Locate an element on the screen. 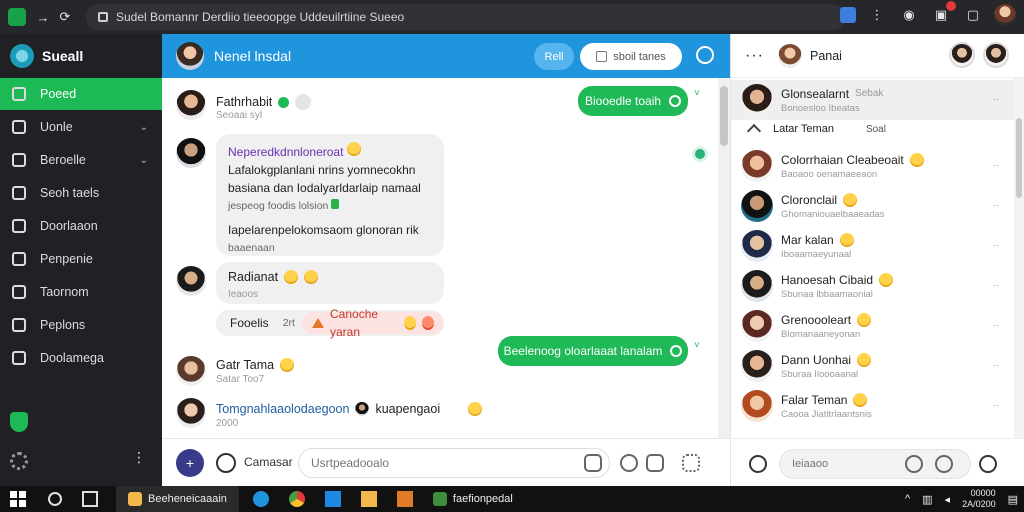 The width and height of the screenshot is (1024, 512). sidebar-item: Doorlaaon is located at coordinates (81, 226).